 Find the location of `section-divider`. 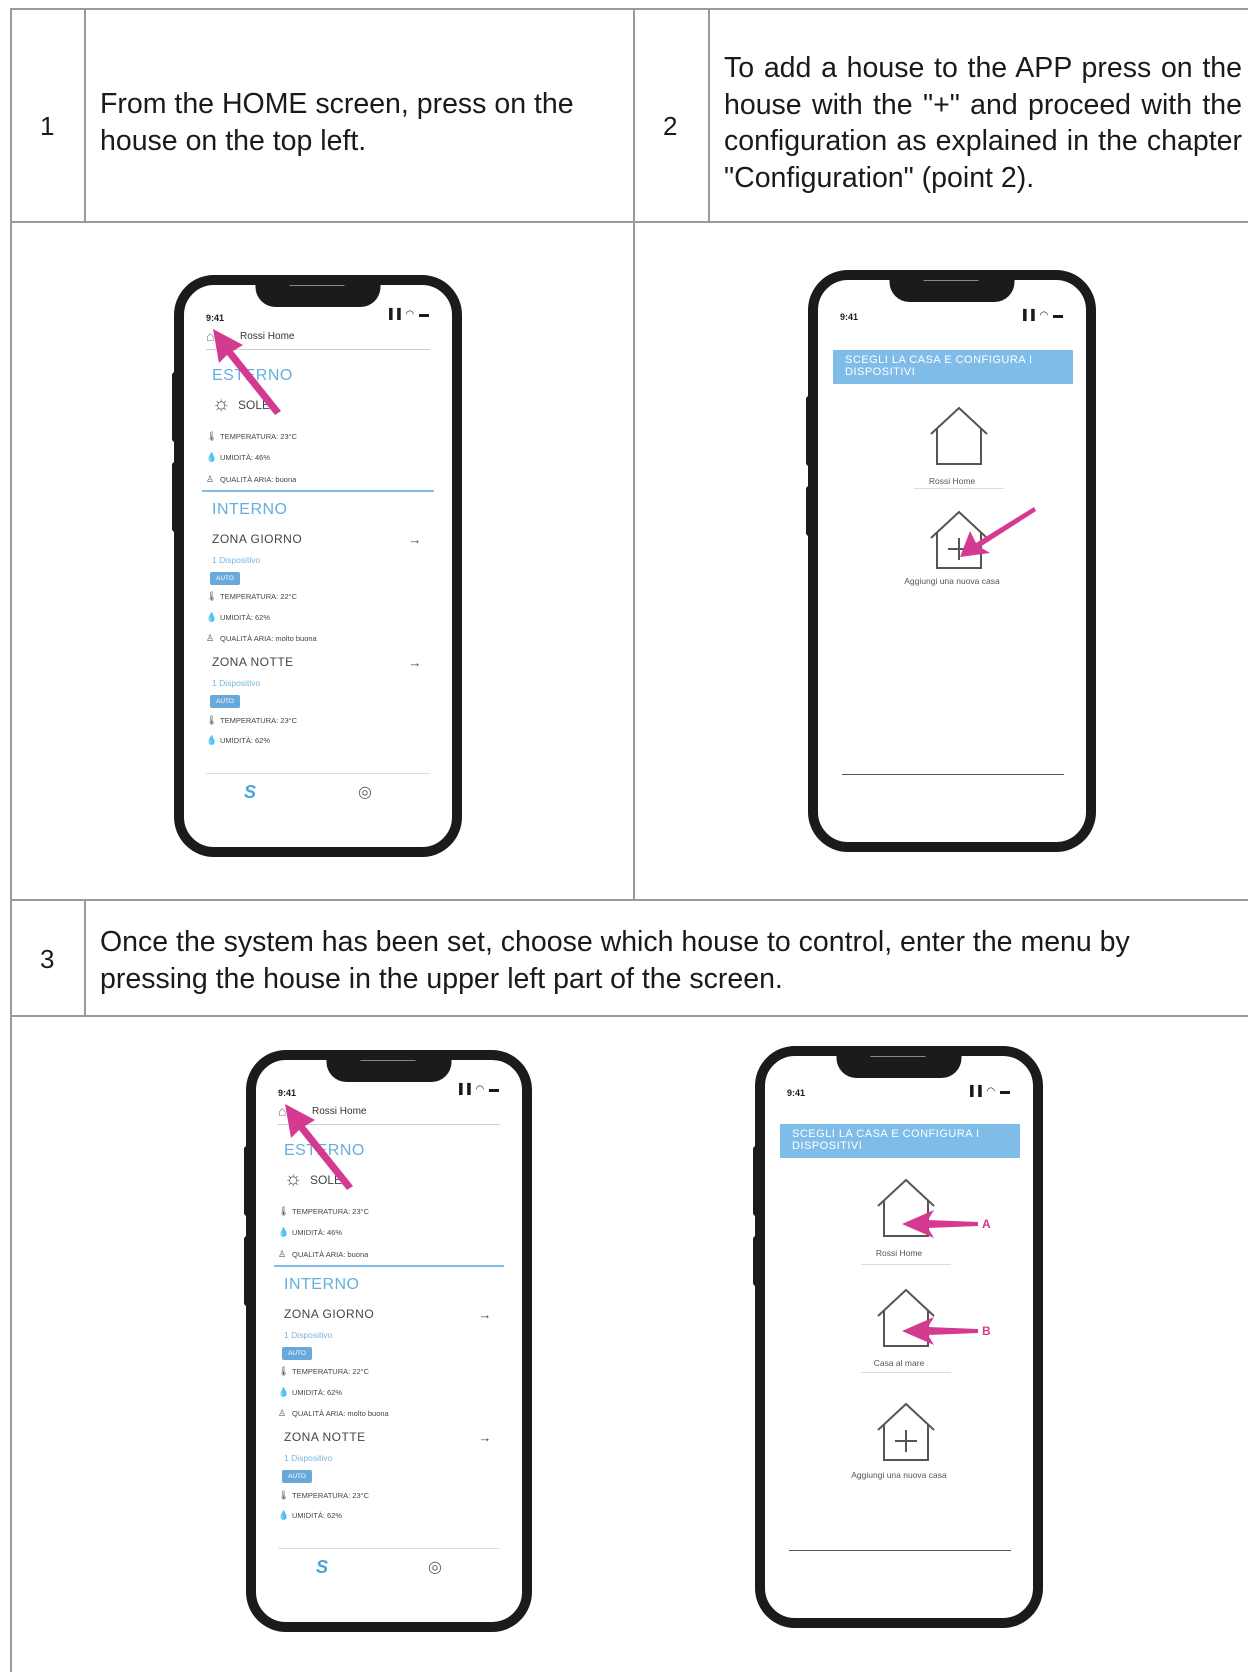

section-divider is located at coordinates (318, 491).